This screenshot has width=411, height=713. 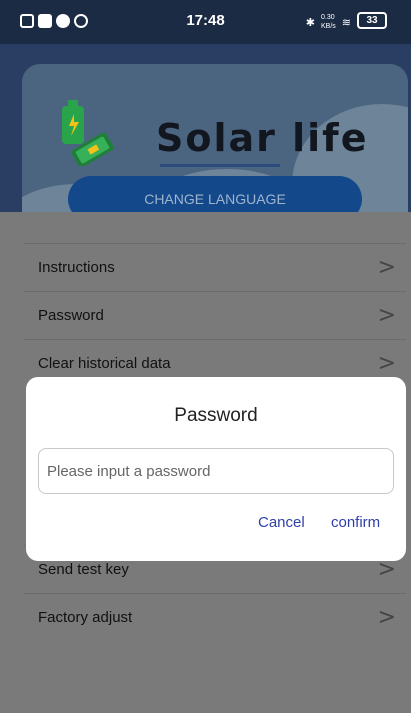 I want to click on menu-item-factory-adjust: Factory adjust >, so click(x=215, y=617).